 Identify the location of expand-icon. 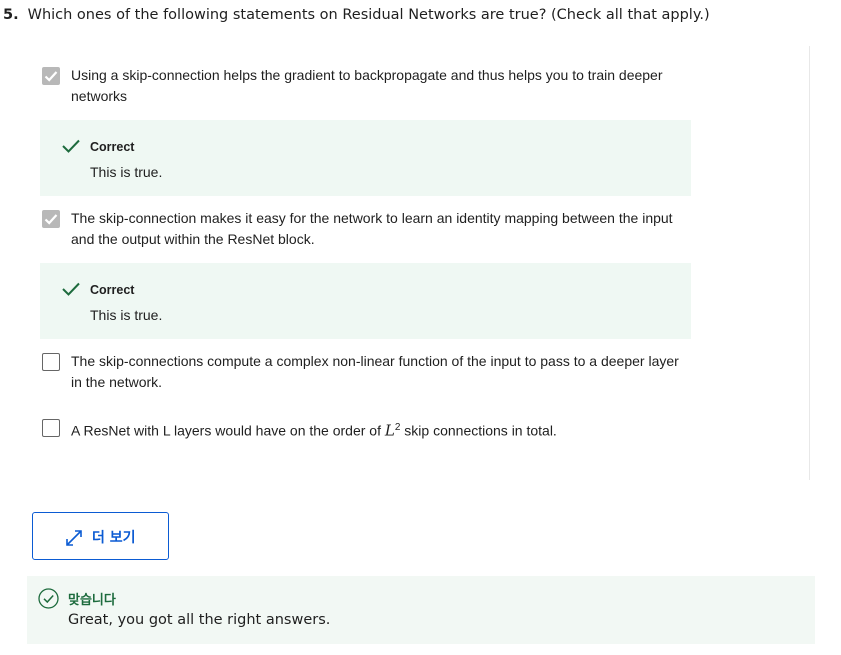
(74, 538).